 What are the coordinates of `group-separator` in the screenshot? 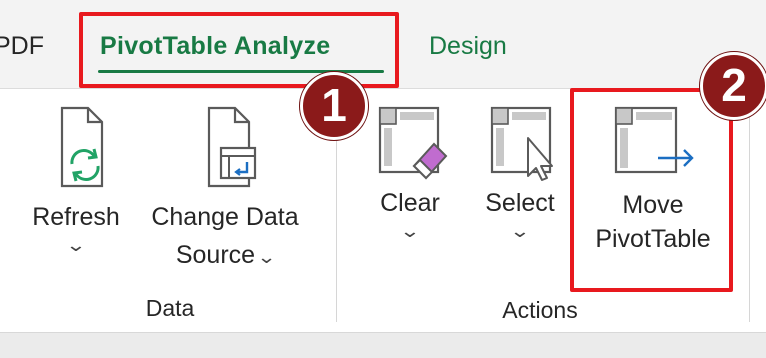 It's located at (749, 209).